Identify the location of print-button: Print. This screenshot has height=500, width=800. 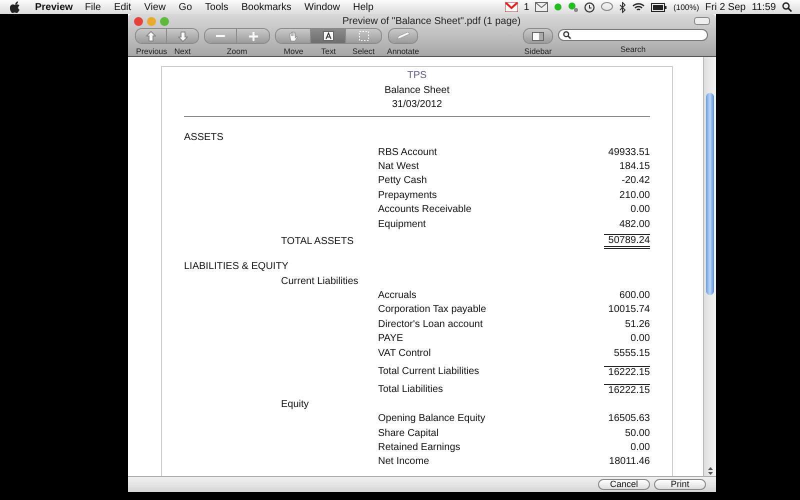
(680, 484).